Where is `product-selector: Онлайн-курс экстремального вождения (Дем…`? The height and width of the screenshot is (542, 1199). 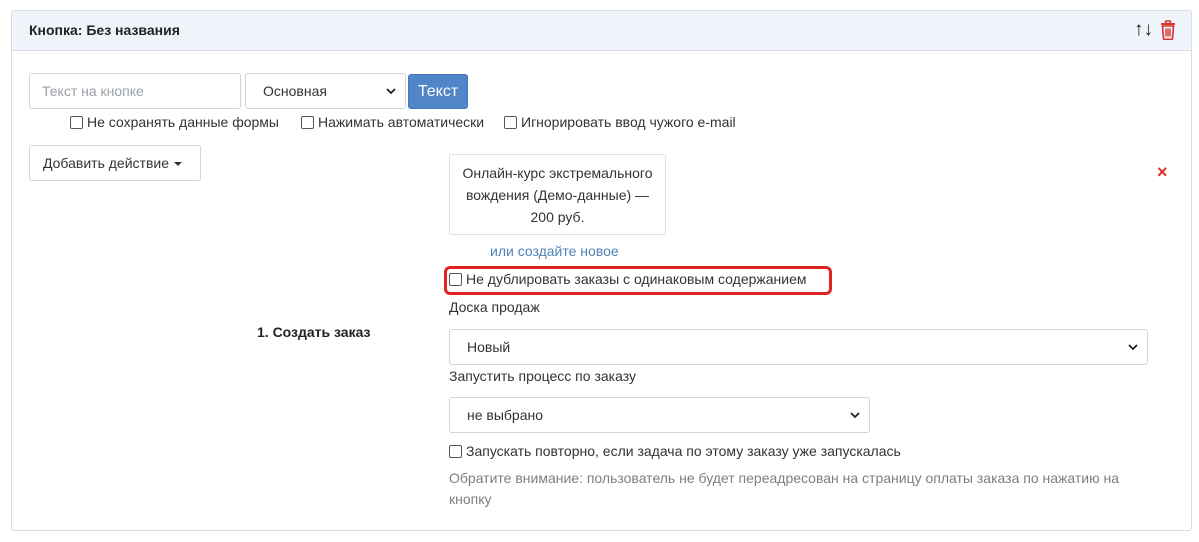 product-selector: Онлайн-курс экстремального вождения (Дем… is located at coordinates (557, 194).